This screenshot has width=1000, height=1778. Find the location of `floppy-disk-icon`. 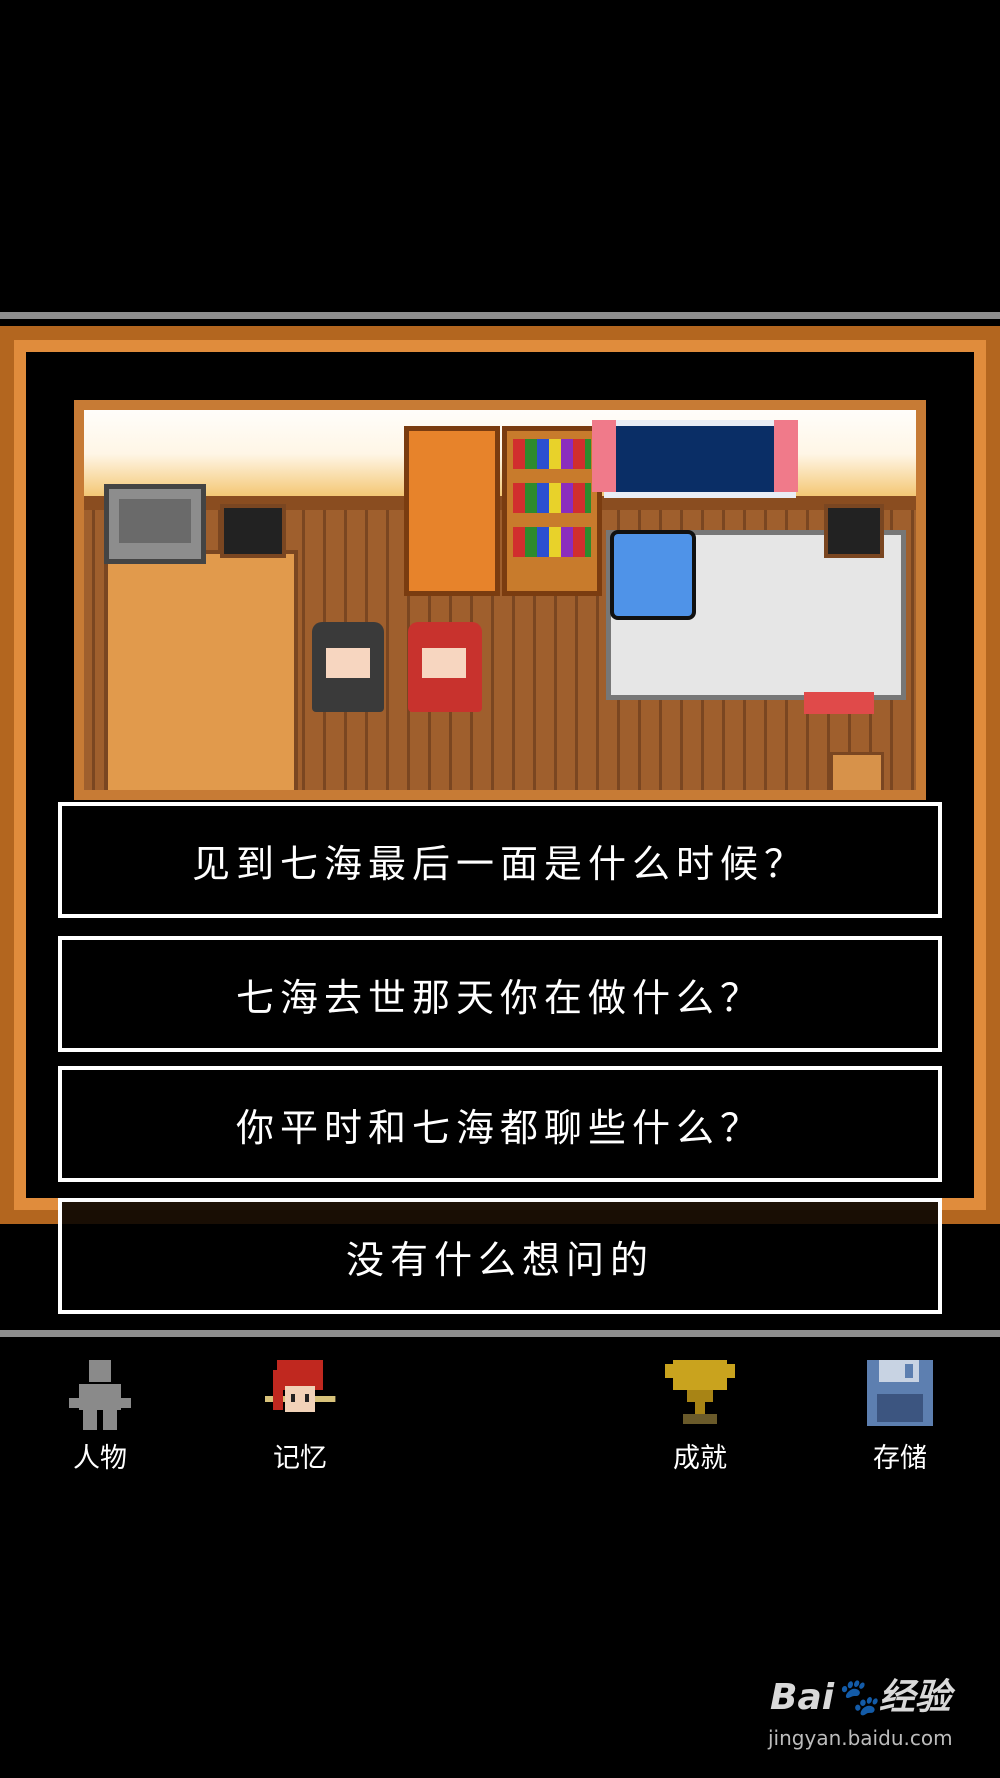

floppy-disk-icon is located at coordinates (900, 1393).